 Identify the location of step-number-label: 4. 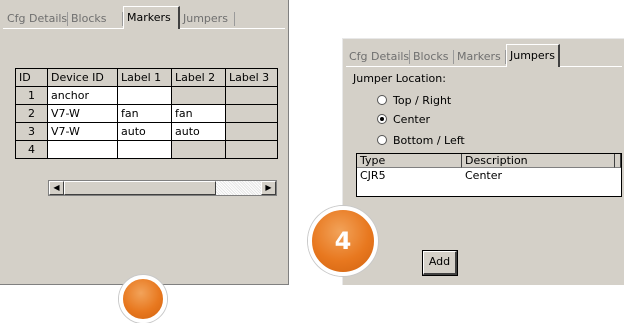
(343, 241).